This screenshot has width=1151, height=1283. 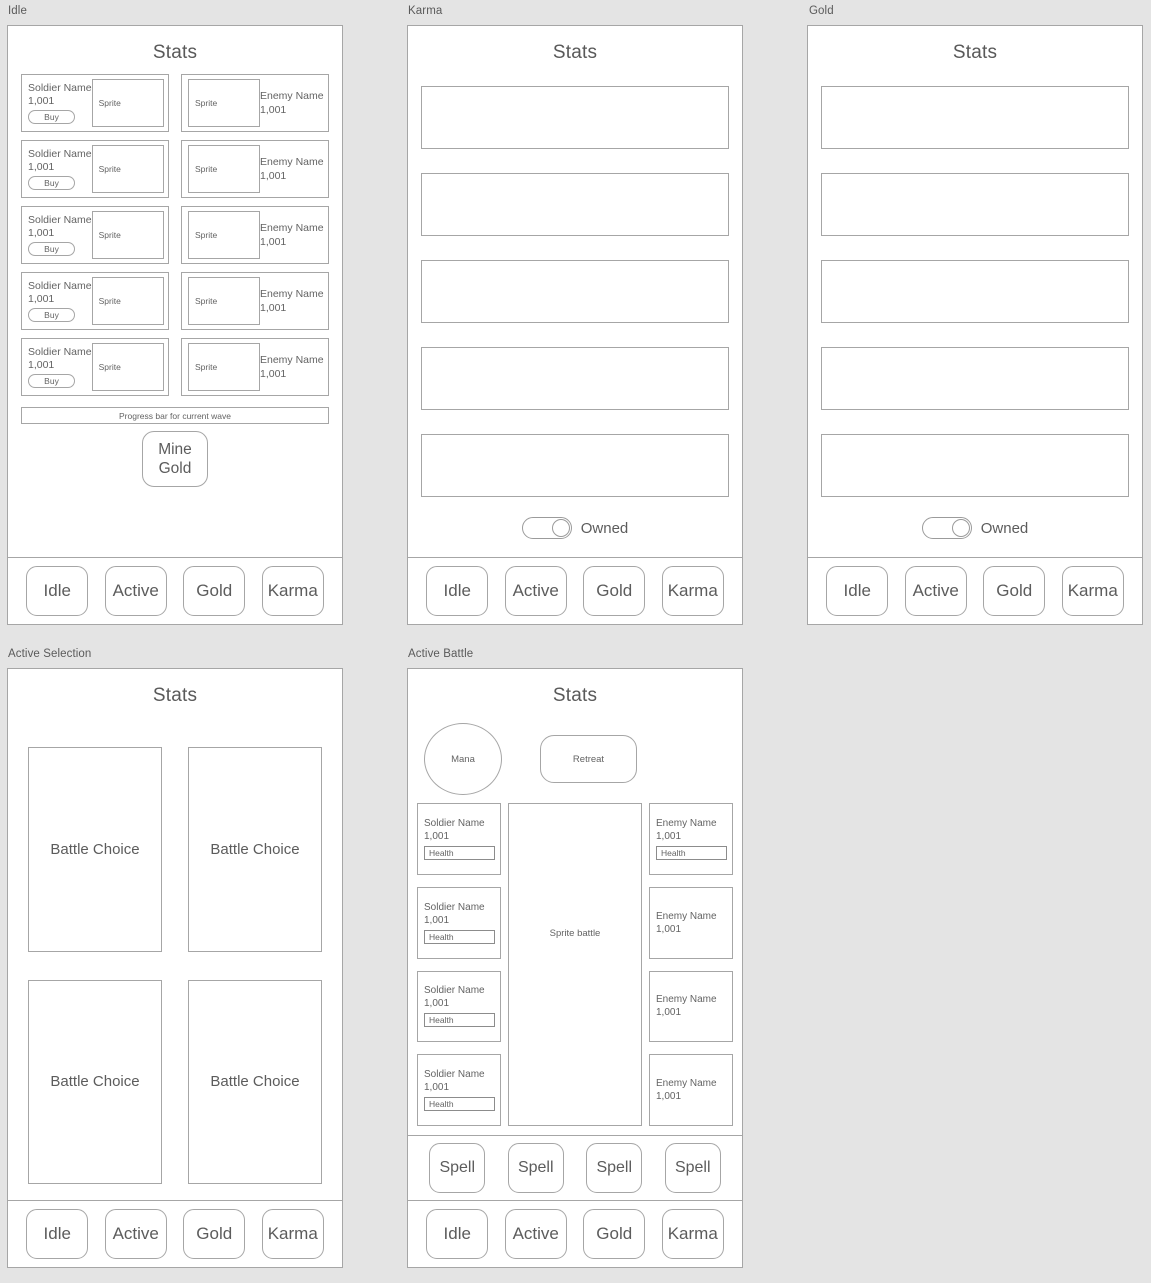 What do you see at coordinates (604, 528) in the screenshot?
I see `owned-label: Owned` at bounding box center [604, 528].